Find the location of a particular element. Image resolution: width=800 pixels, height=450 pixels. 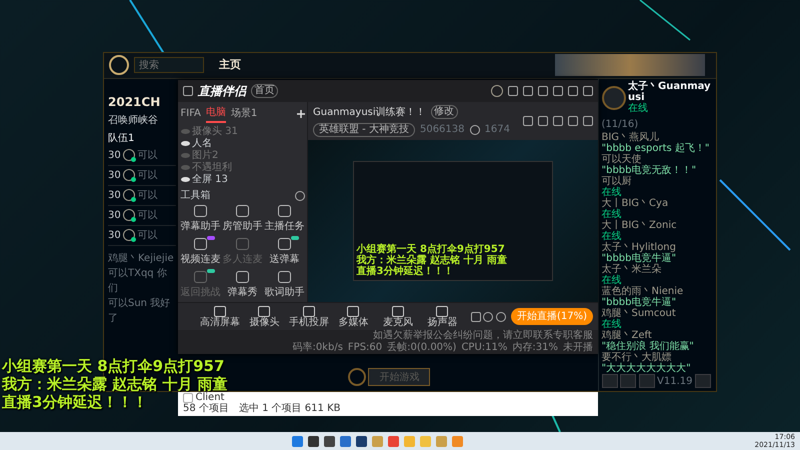

friend-name: BIG丶燕风儿 is located at coordinates (658, 137).